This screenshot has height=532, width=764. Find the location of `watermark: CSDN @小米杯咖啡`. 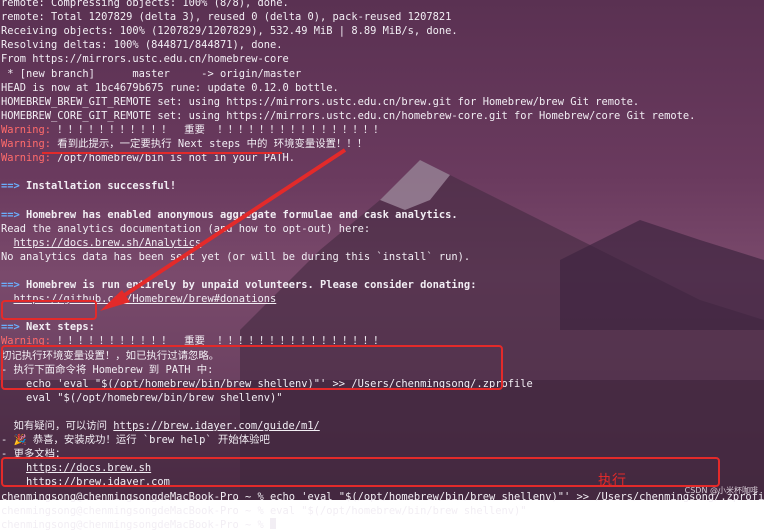

watermark: CSDN @小米杯咖啡 is located at coordinates (721, 490).